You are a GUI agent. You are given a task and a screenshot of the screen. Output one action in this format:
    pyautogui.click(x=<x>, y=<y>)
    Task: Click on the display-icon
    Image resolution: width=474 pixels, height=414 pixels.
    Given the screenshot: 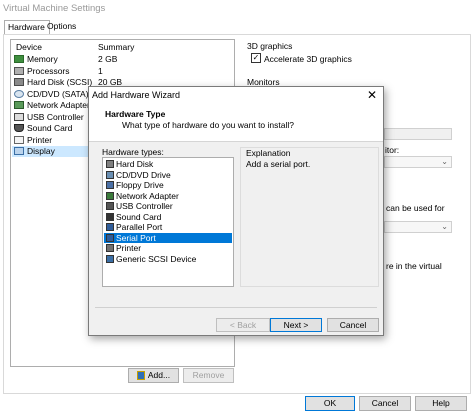 What is the action you would take?
    pyautogui.click(x=19, y=151)
    